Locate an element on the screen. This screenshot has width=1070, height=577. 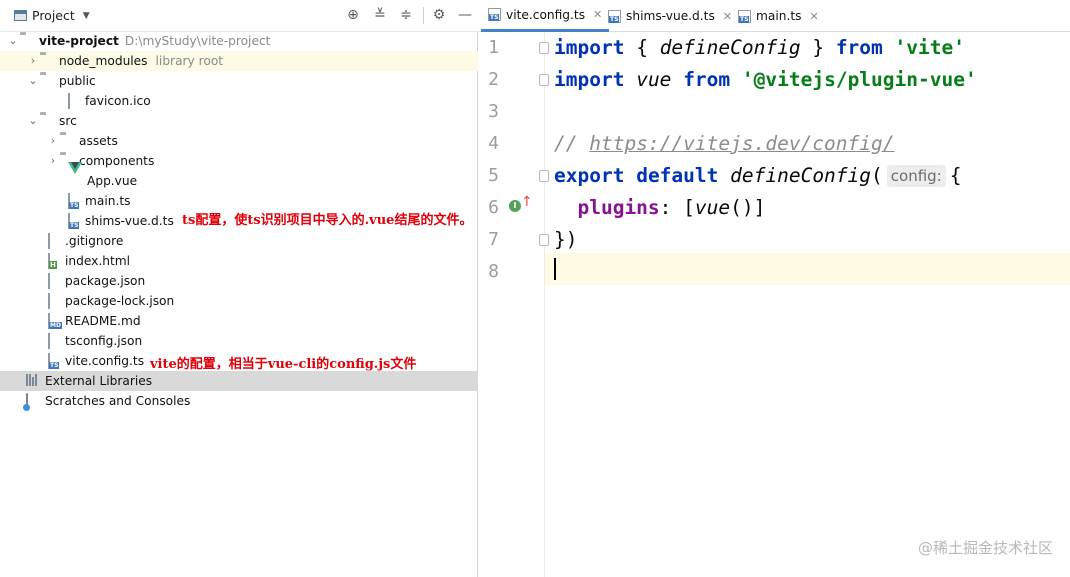
tree-item-label: package-lock.json is located at coordinates (120, 301).